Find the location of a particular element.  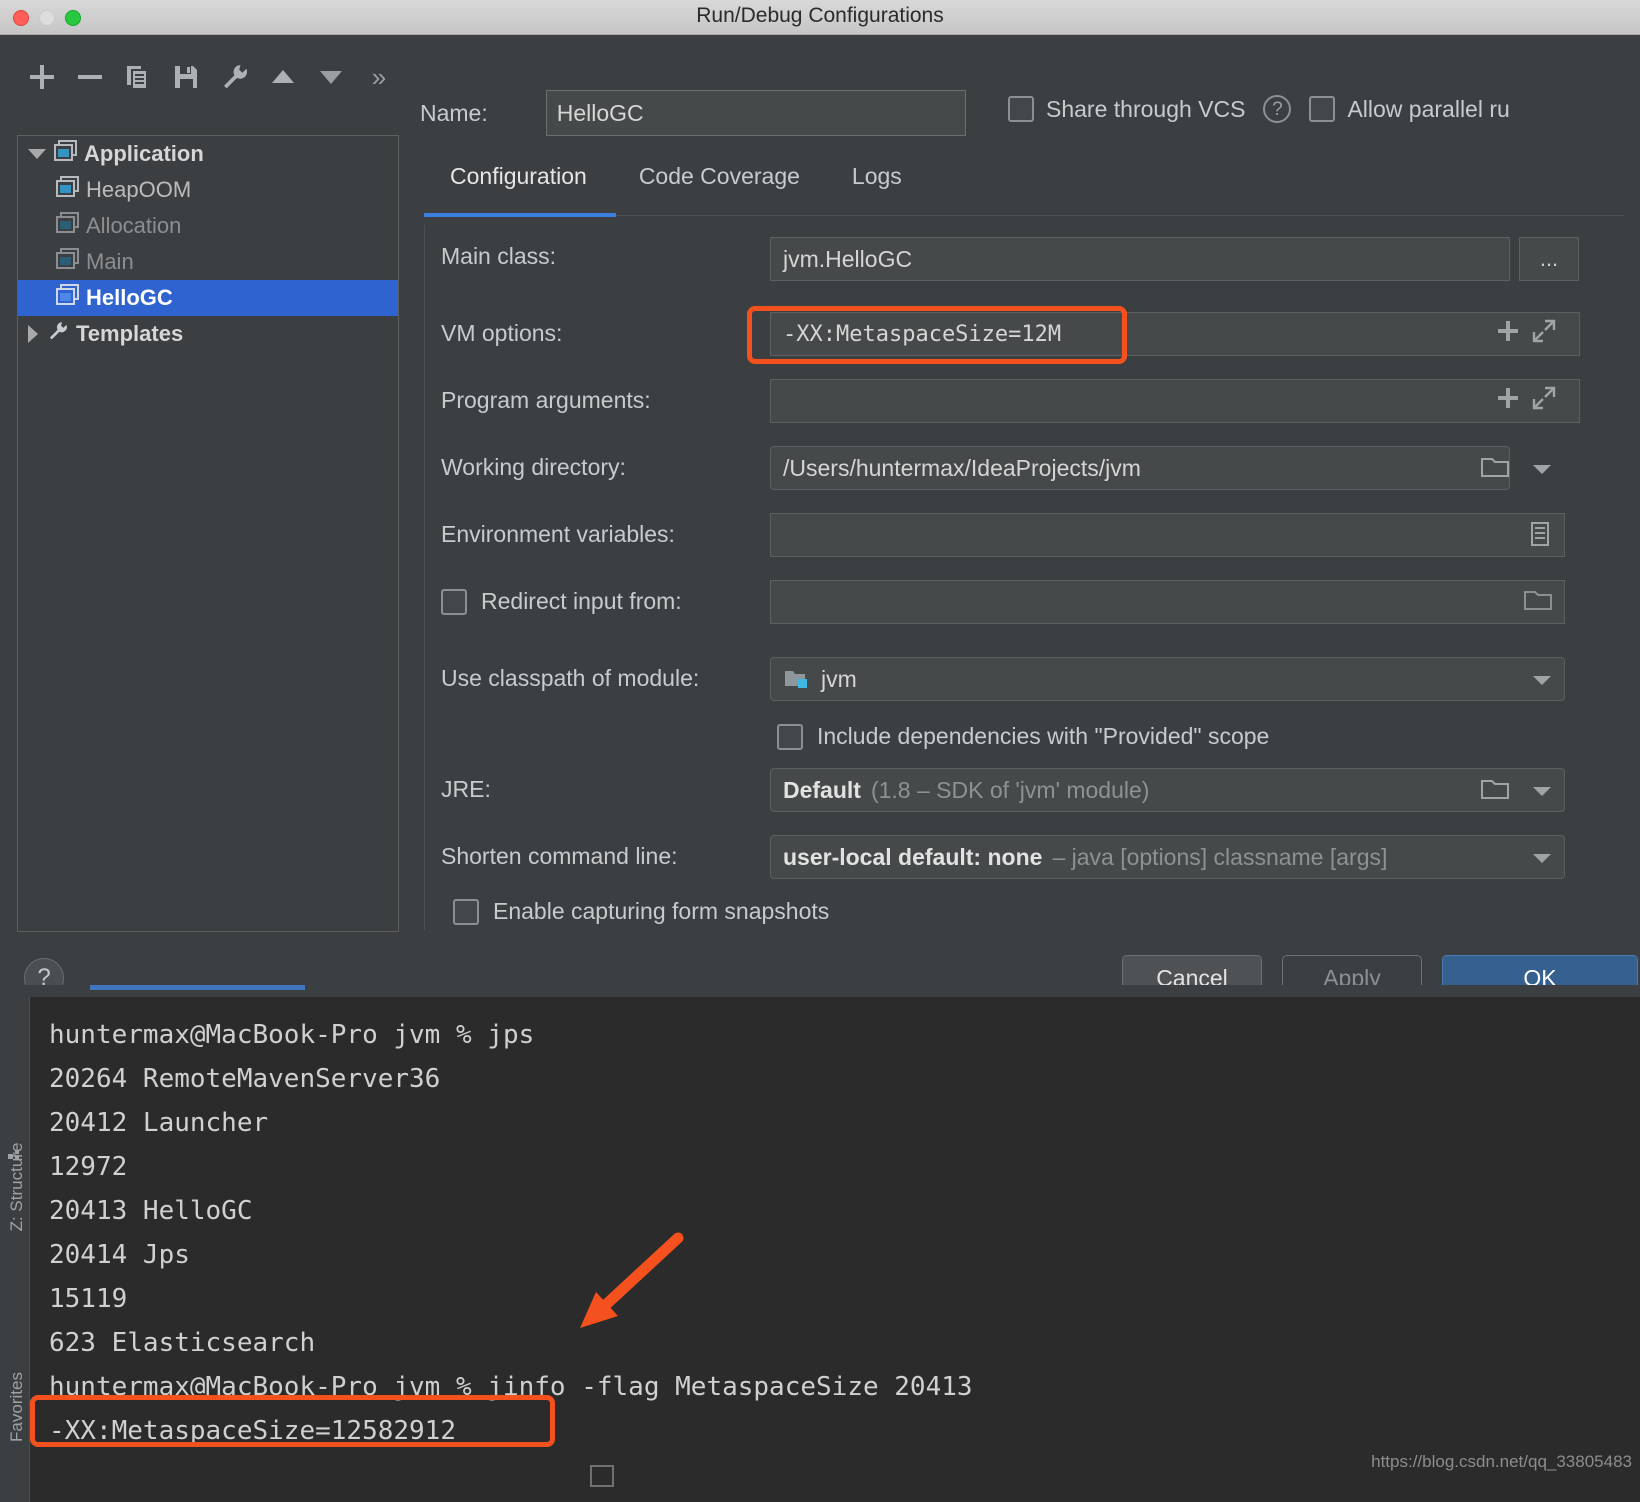

question-mark-icon: ? is located at coordinates (1277, 109).